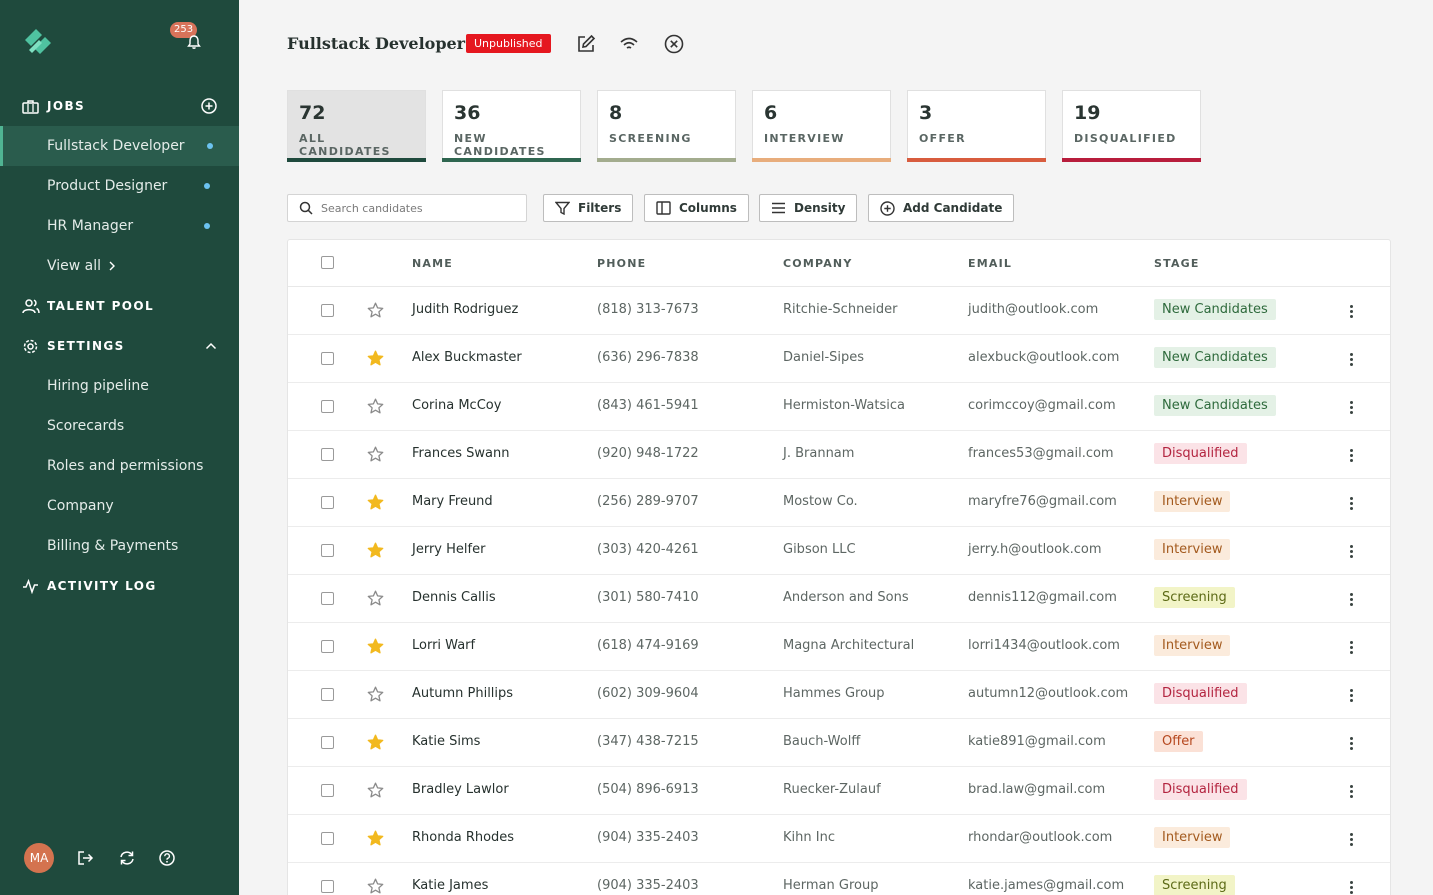  I want to click on stage-card-new-candidates: 36 NEW CANDIDATES, so click(511, 126).